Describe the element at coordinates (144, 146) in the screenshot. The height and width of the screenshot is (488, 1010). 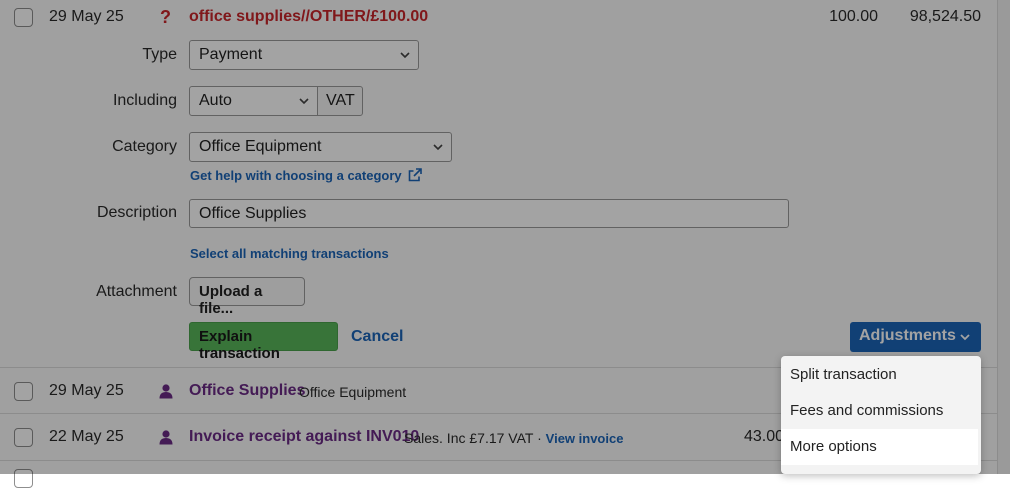
I see `category-label: Category` at that location.